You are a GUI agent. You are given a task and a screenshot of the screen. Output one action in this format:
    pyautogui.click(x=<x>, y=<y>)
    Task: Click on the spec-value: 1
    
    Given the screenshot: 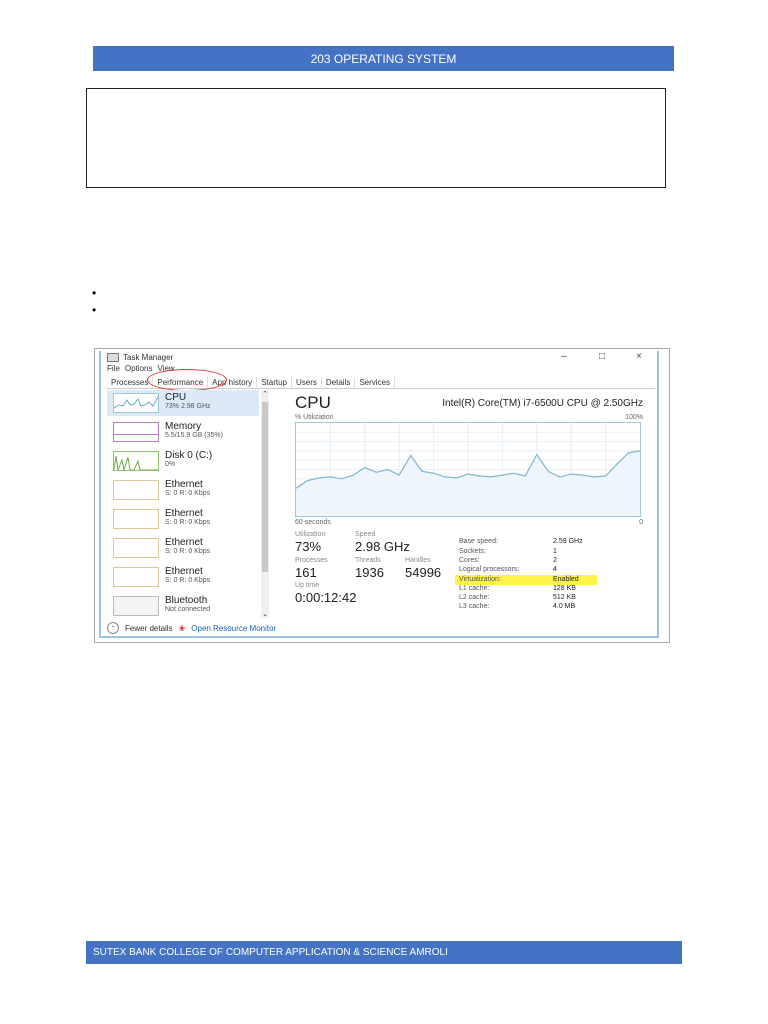 What is the action you would take?
    pyautogui.click(x=555, y=551)
    